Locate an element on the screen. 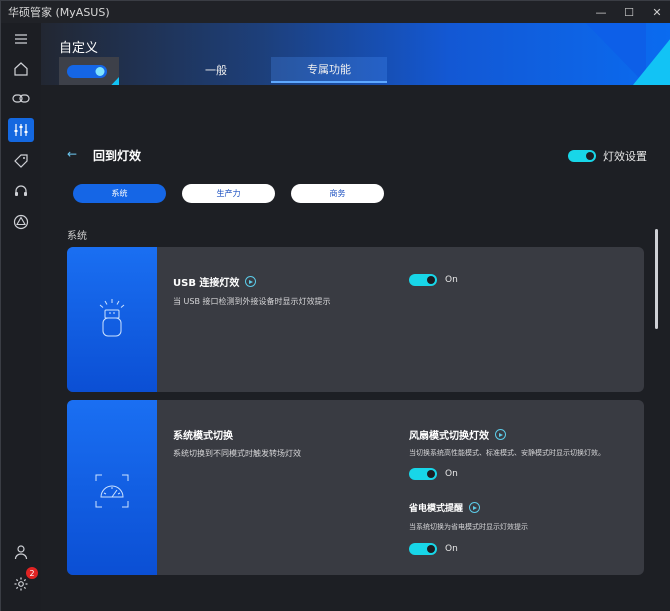  system-mode-card-desc: 系统切换到不同模式时触发转场灯效 is located at coordinates (237, 453).